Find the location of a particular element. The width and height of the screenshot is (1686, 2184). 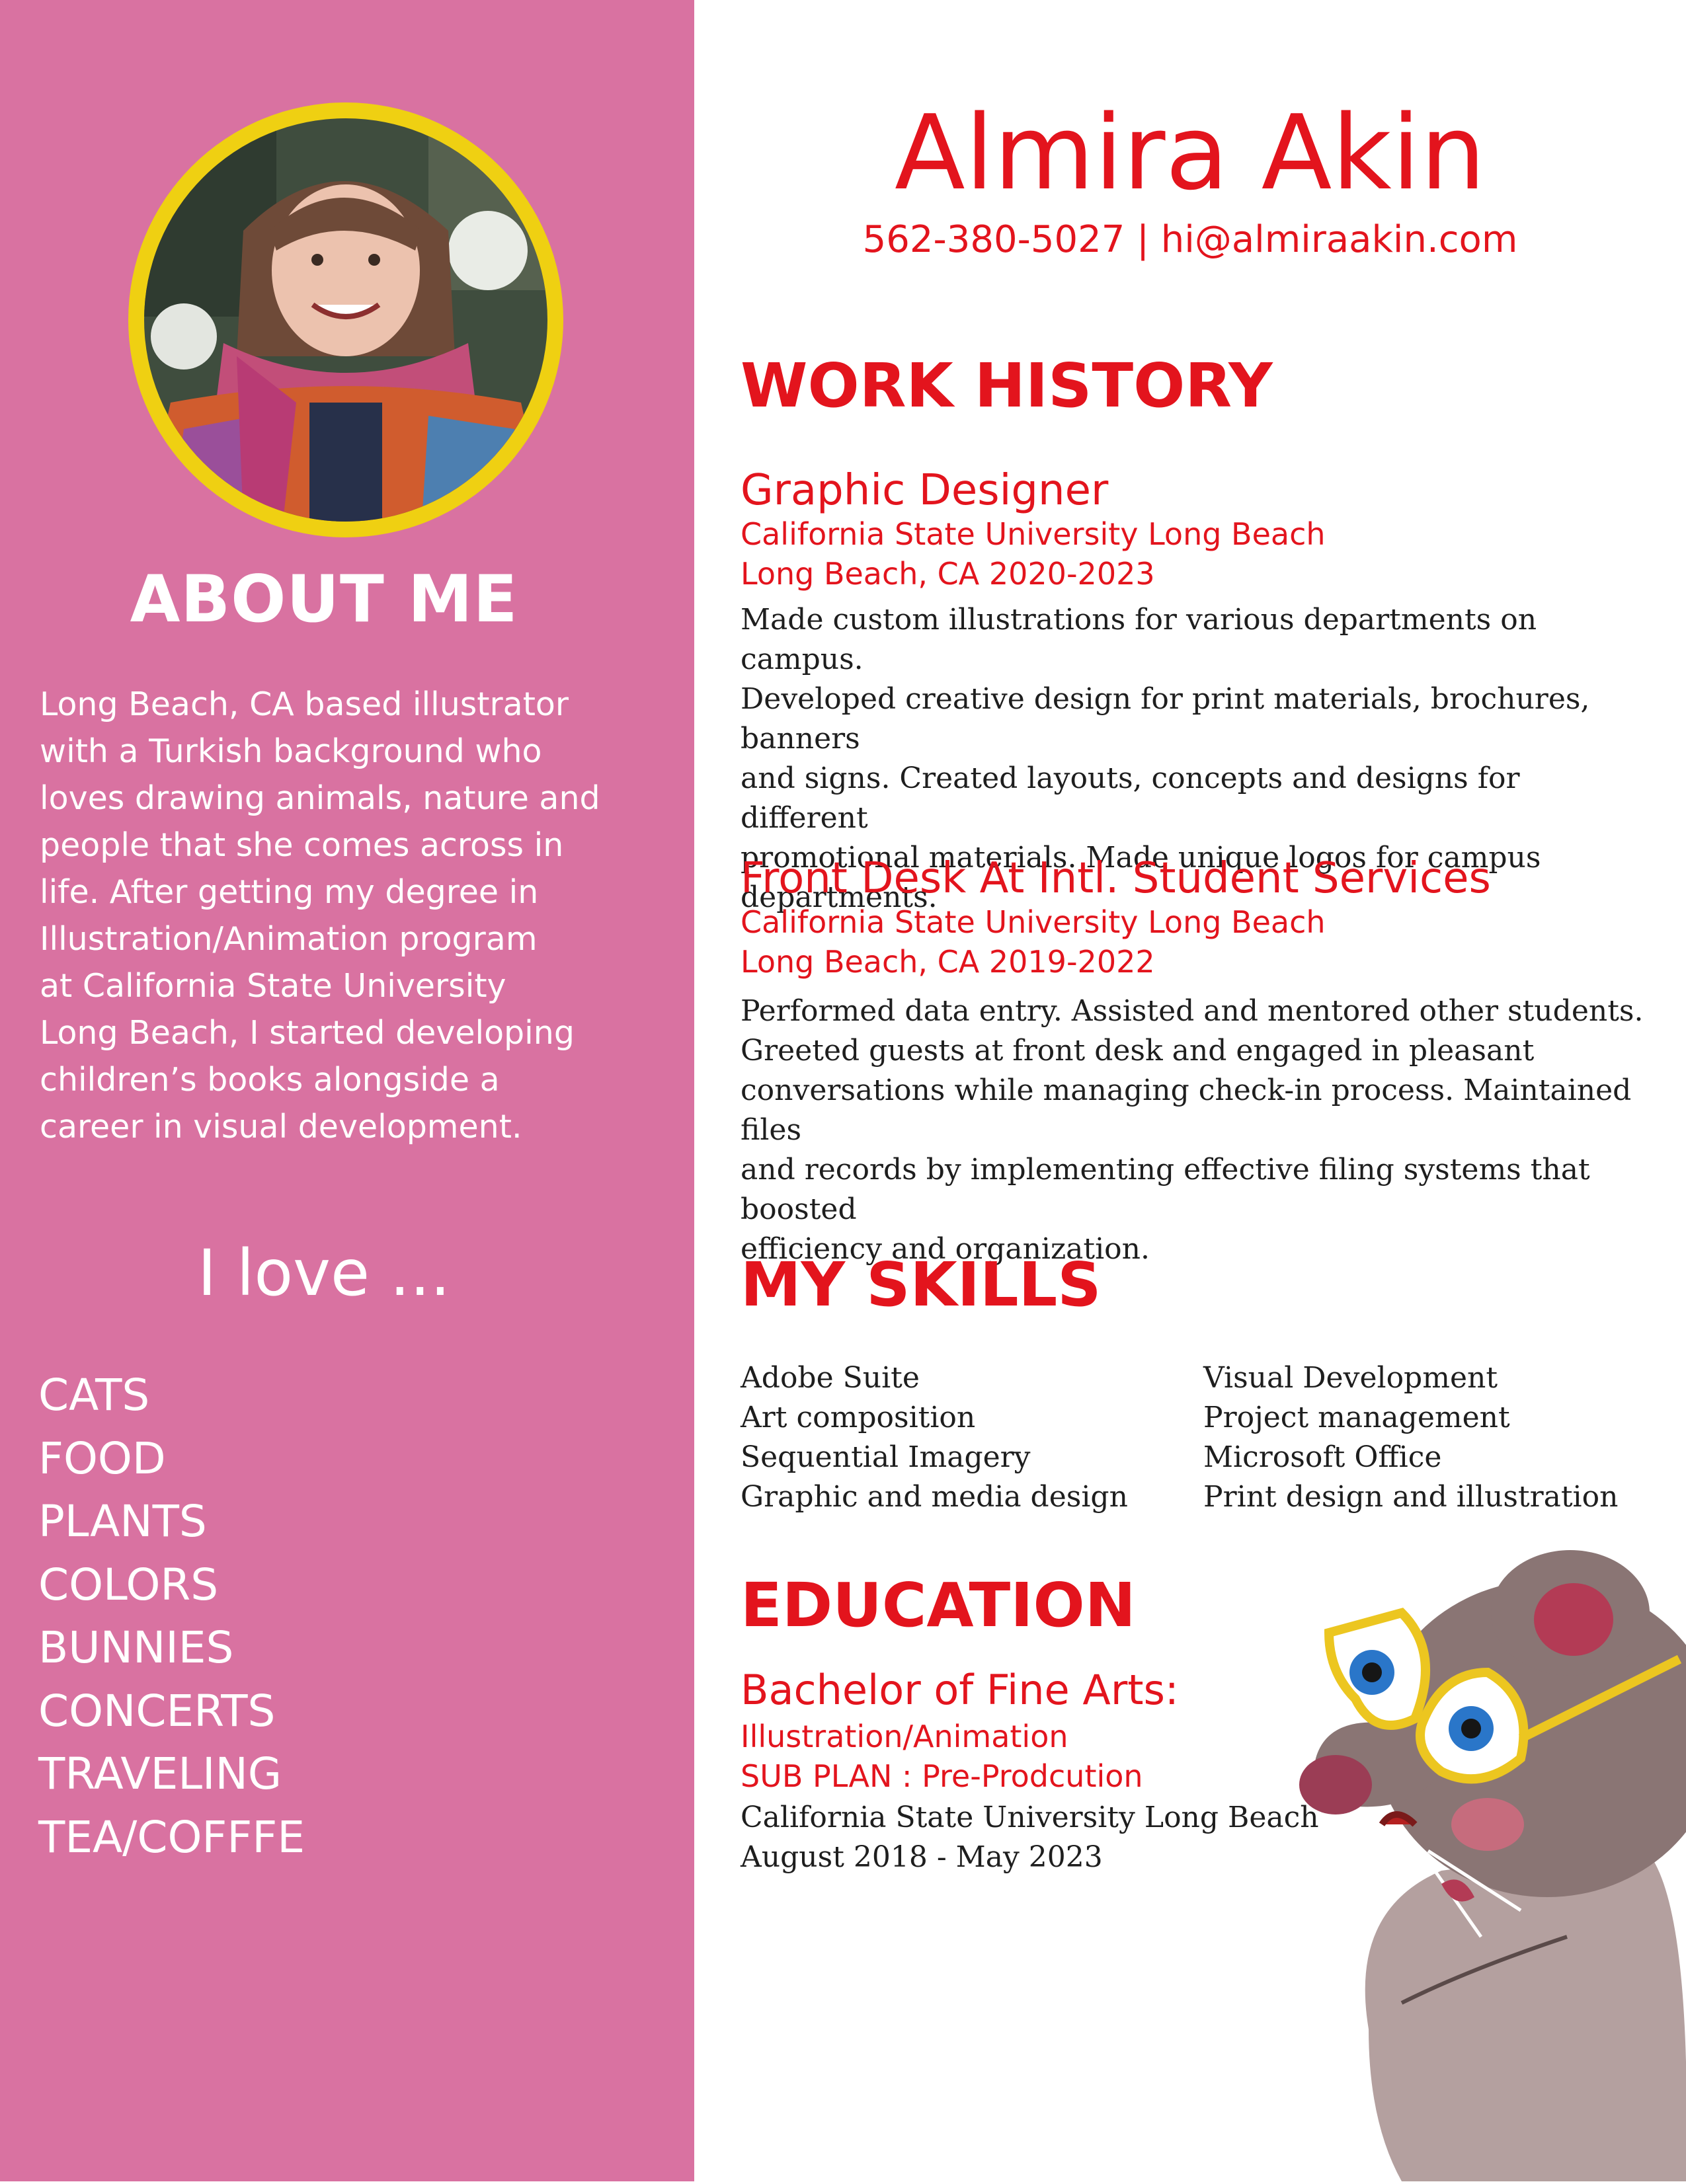

skill-item: Project management is located at coordinates (1356, 1417).